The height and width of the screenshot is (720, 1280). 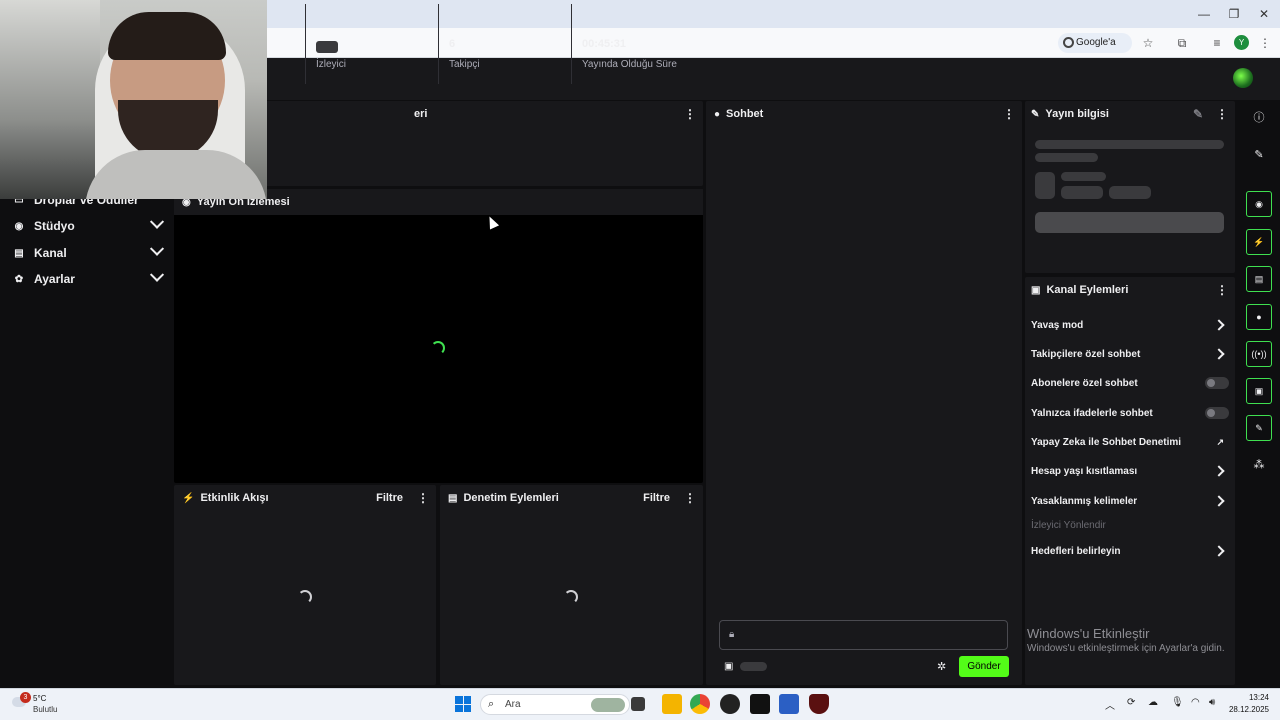 What do you see at coordinates (19, 279) in the screenshot?
I see `gear-icon: ✿` at bounding box center [19, 279].